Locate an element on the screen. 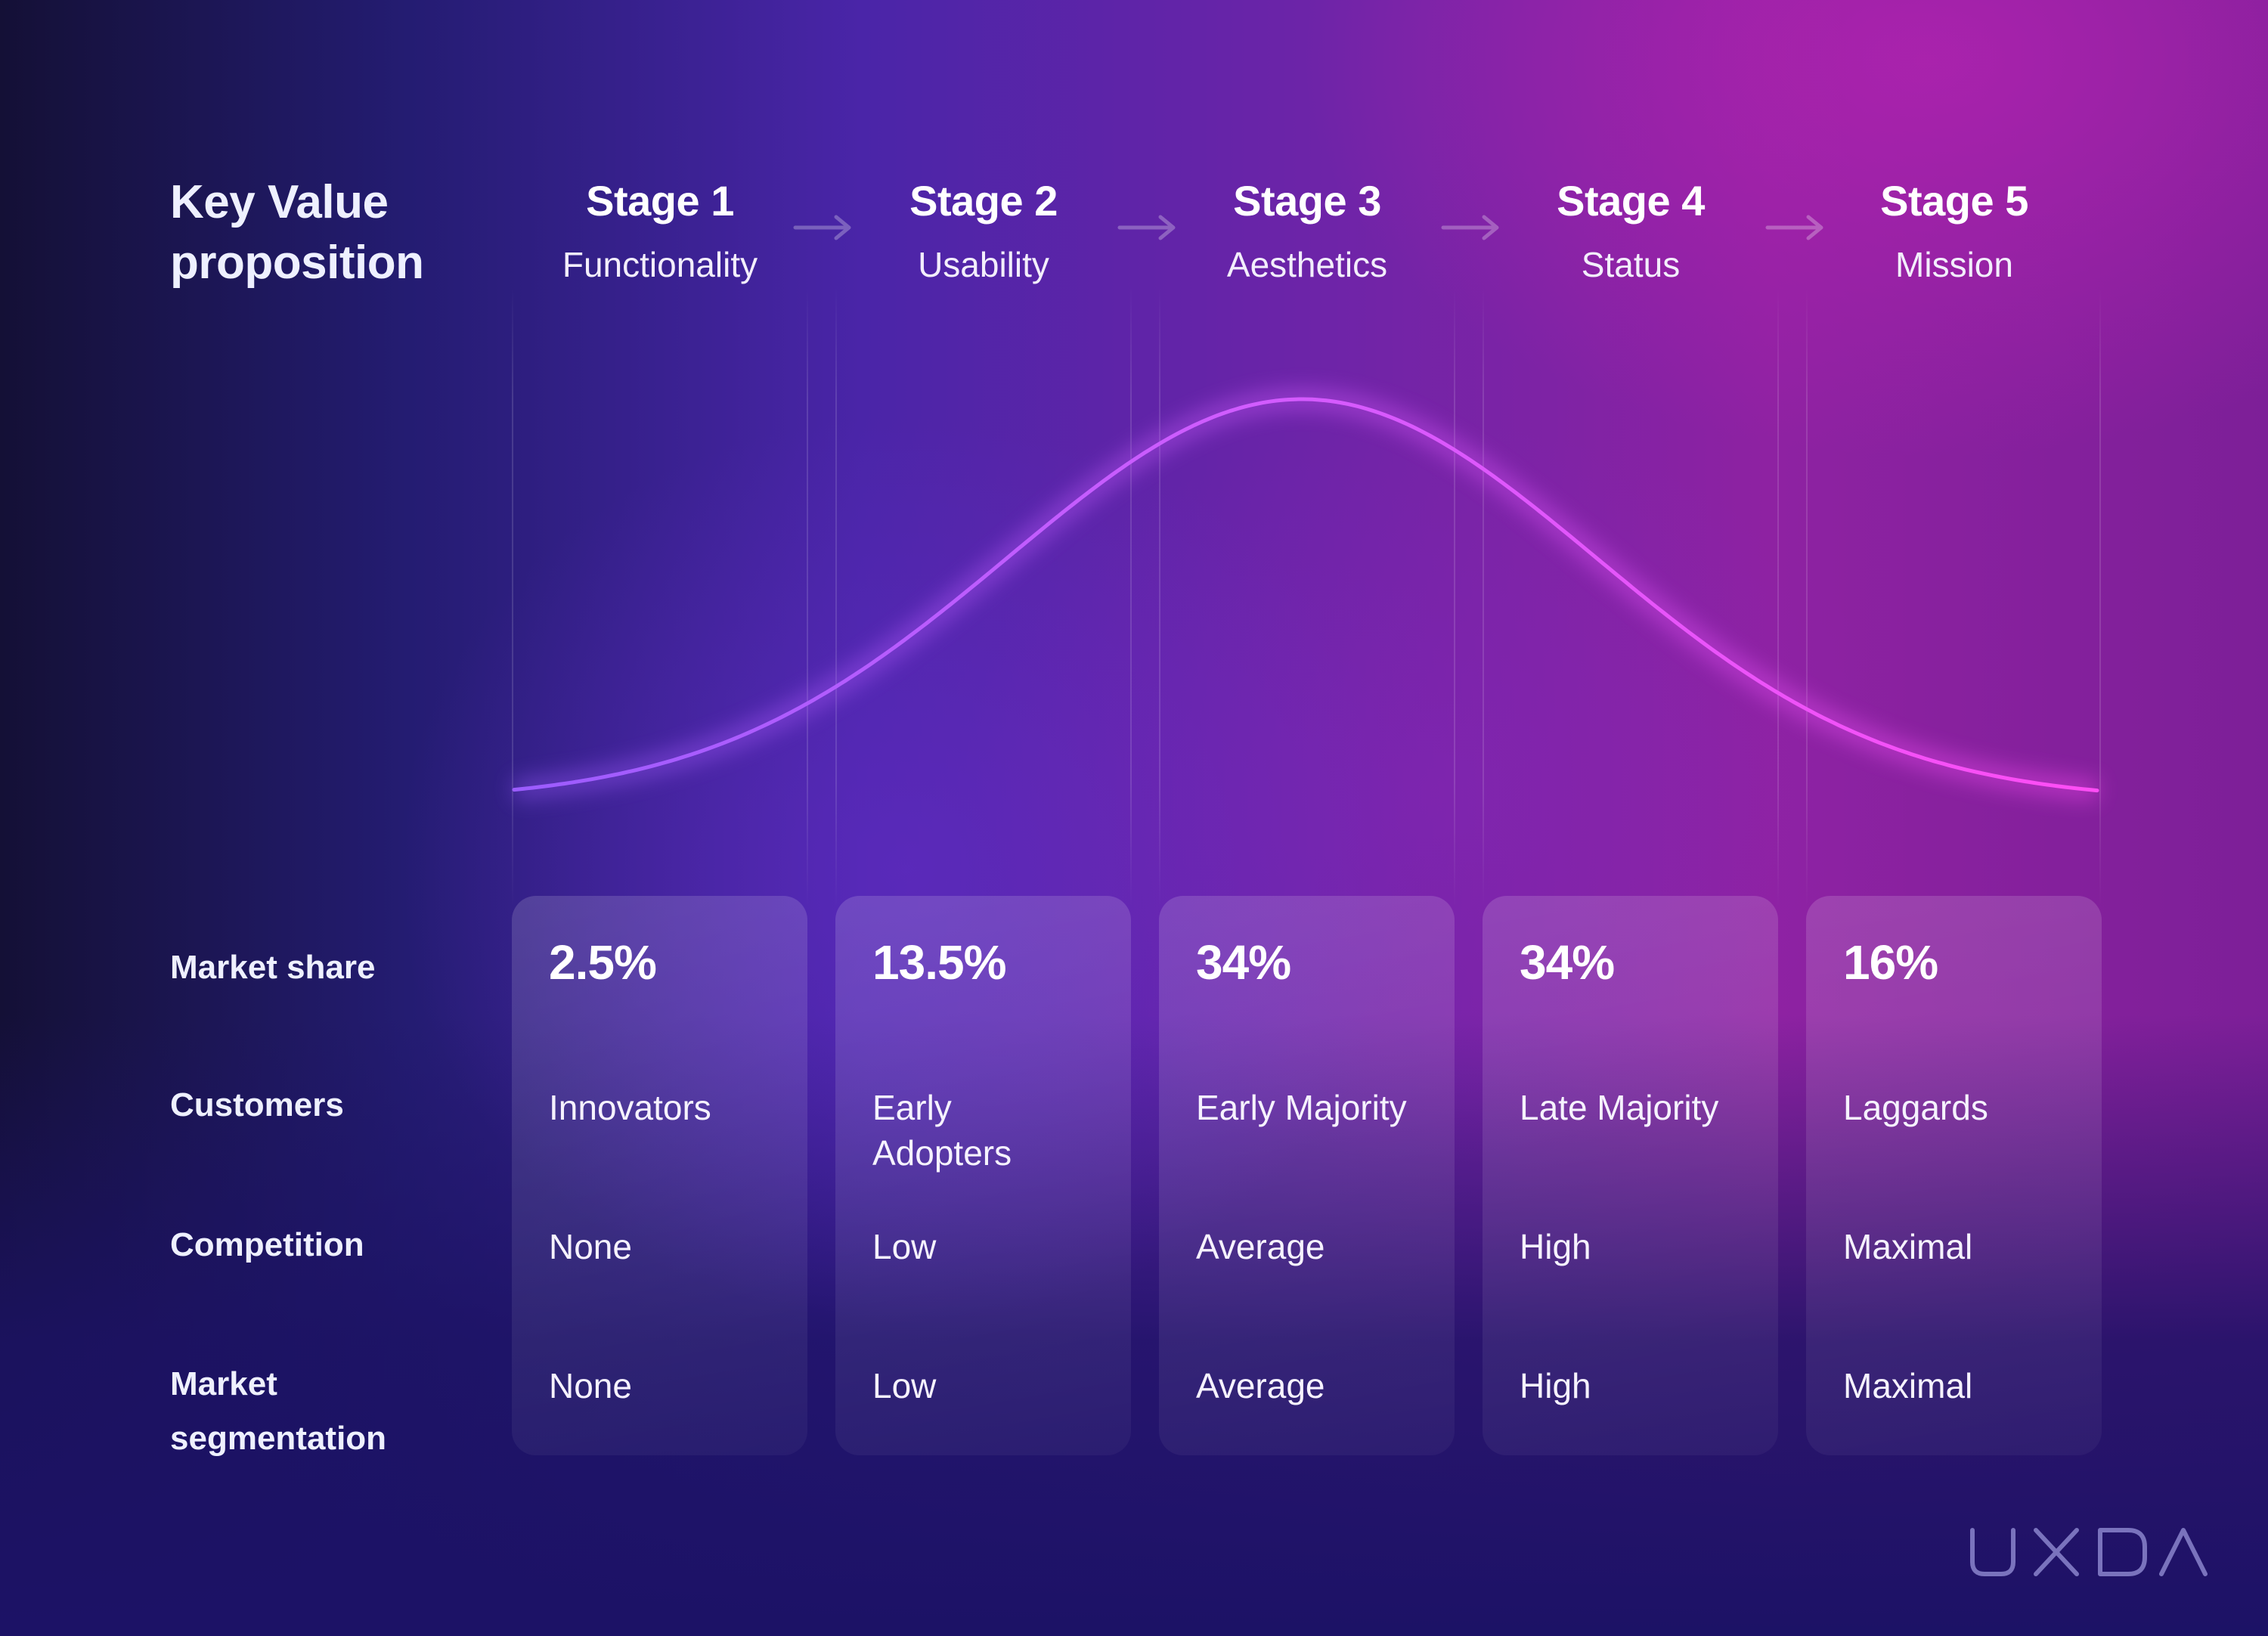 This screenshot has height=1636, width=2268. stage-value: Aesthetics is located at coordinates (1307, 264).